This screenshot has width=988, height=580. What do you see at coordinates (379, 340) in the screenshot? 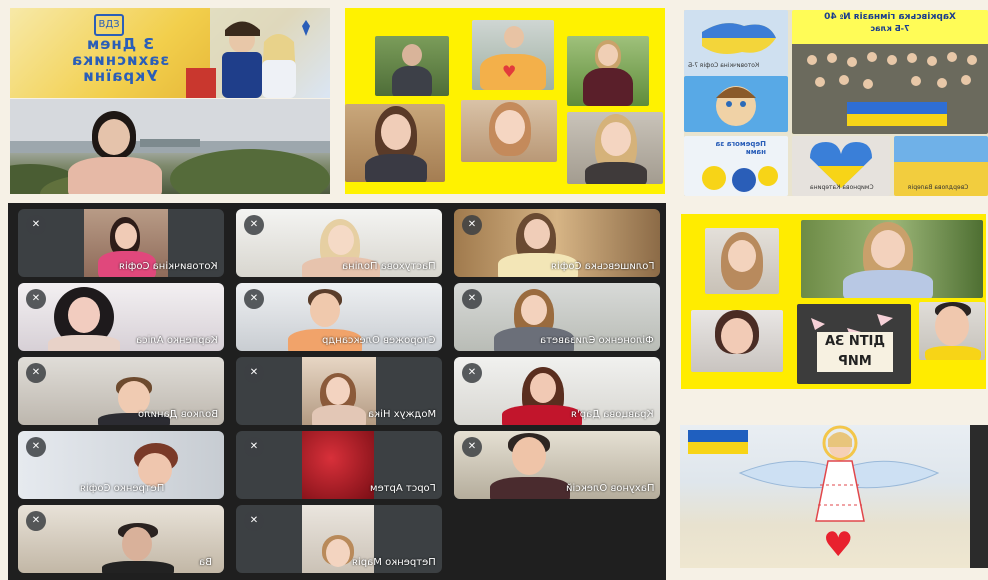
I see `participant-name: Сторожев Олександр` at bounding box center [379, 340].